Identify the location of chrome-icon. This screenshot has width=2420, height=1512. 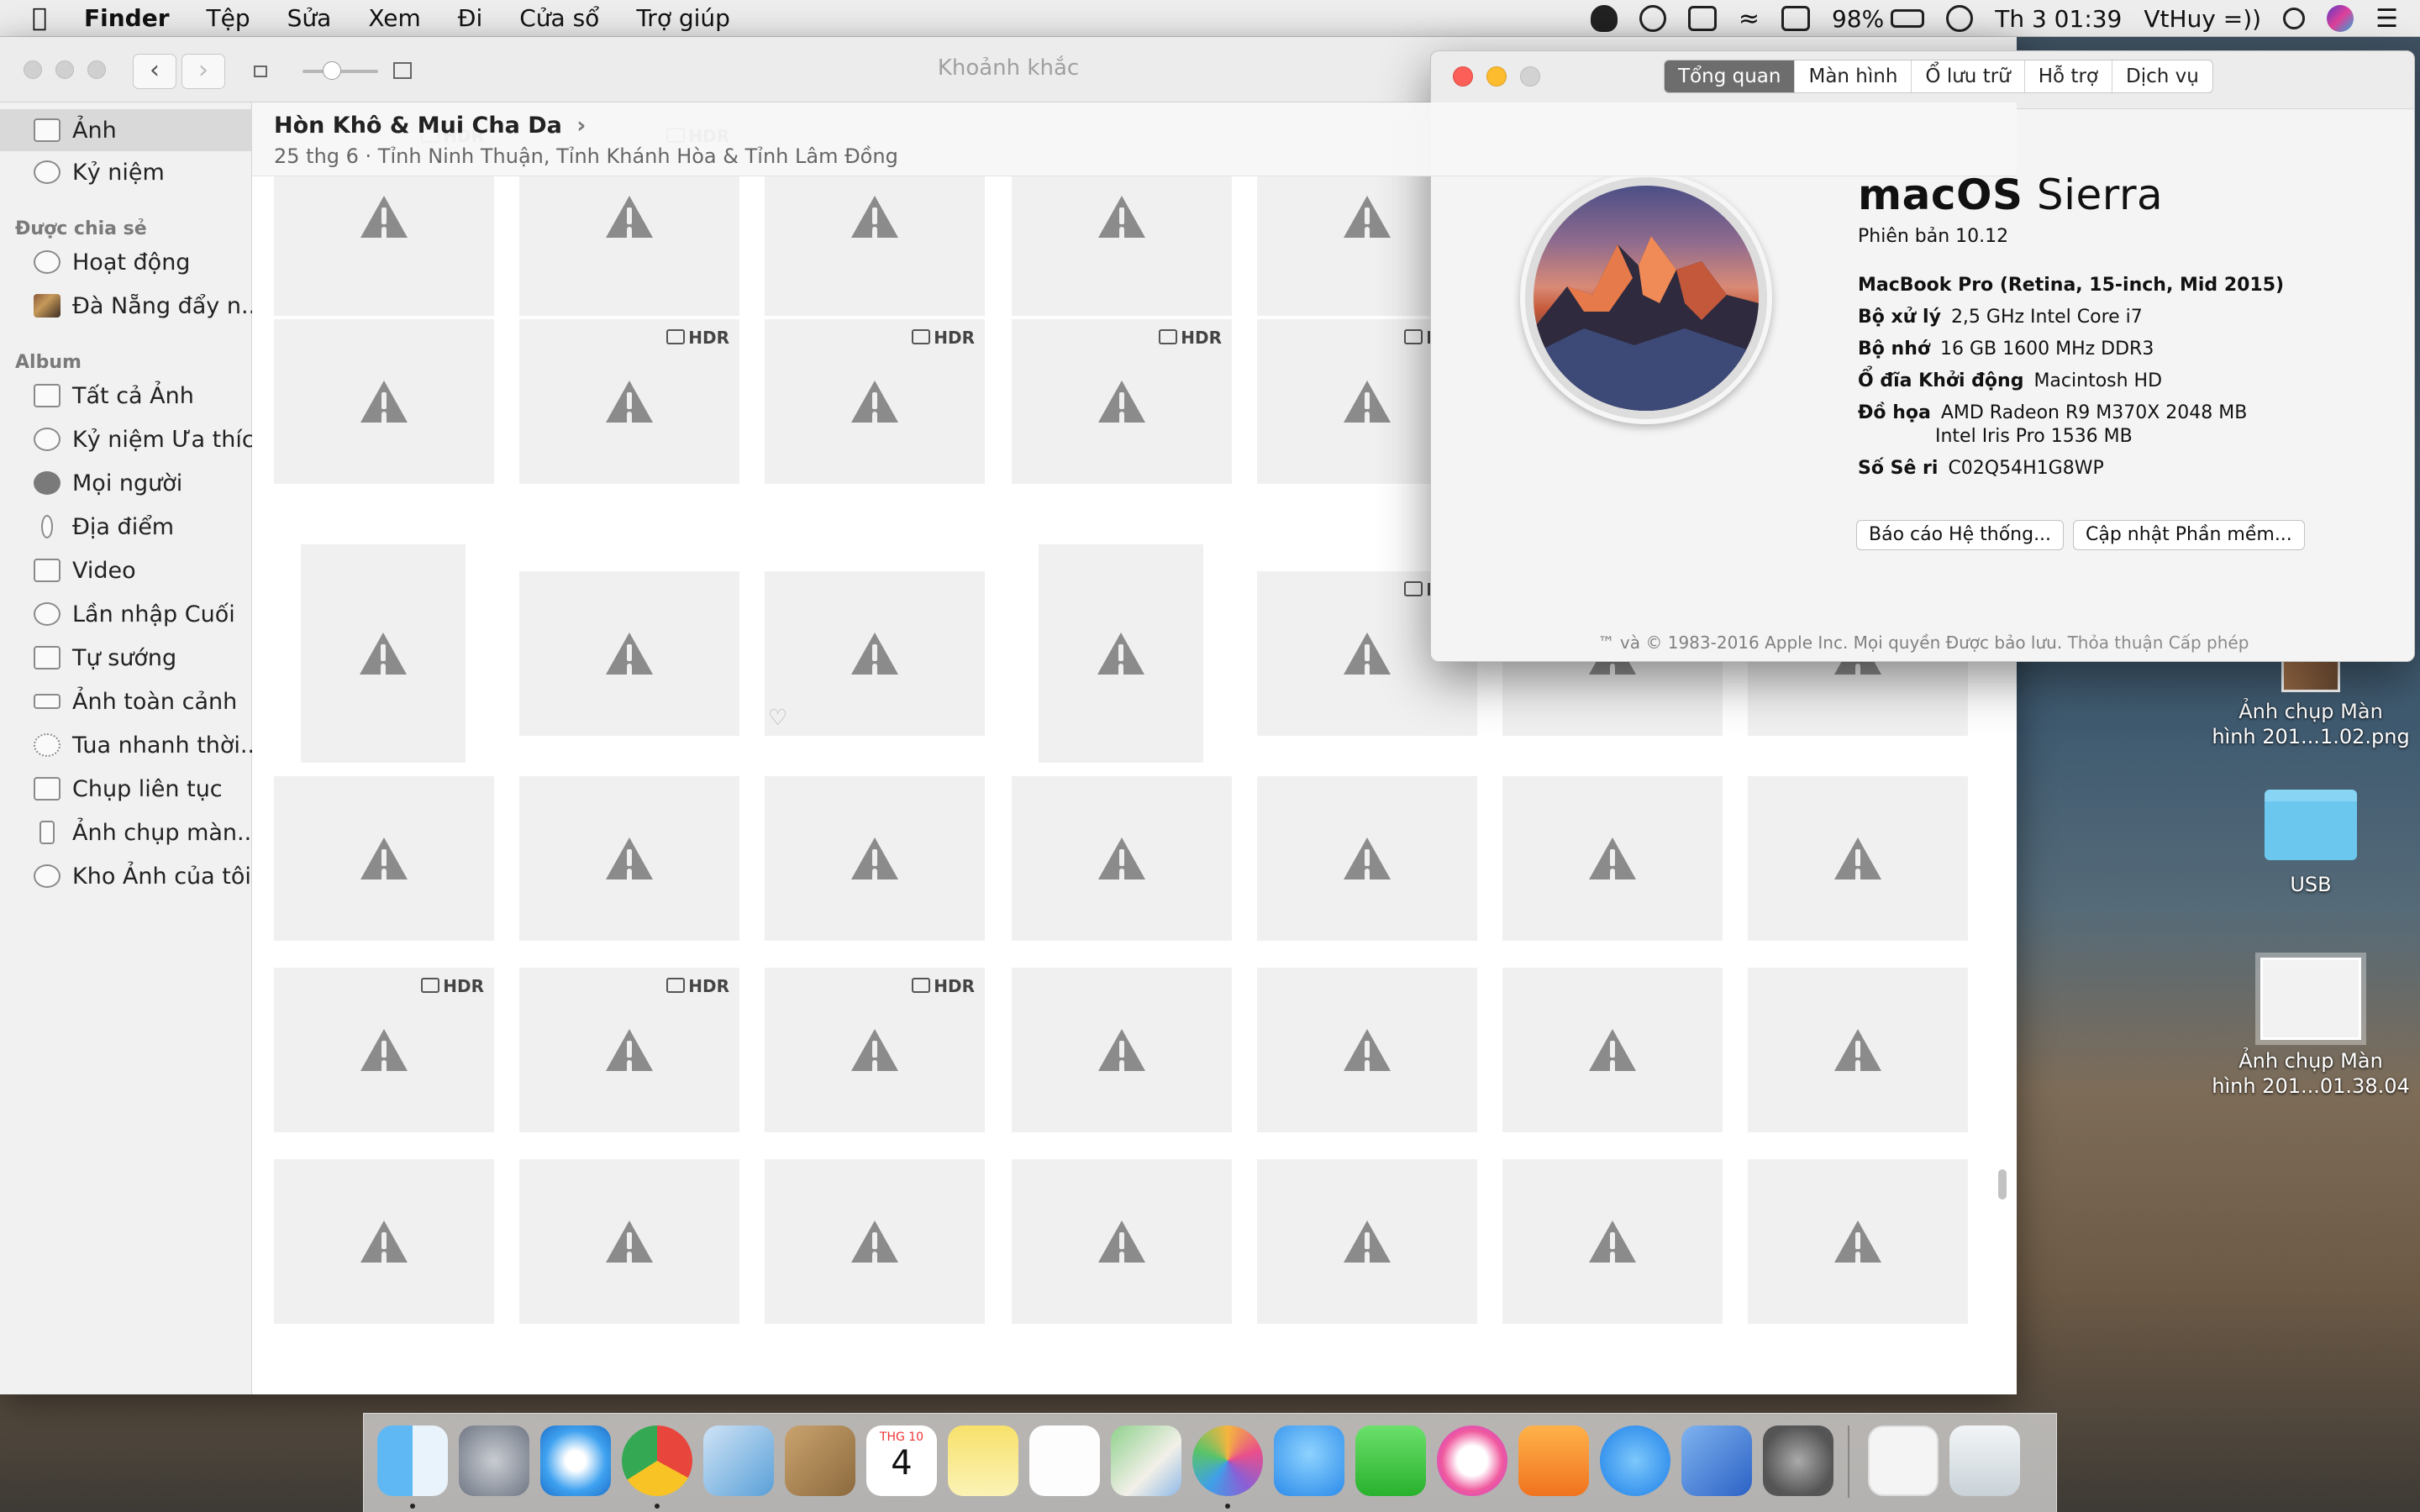
(657, 1460).